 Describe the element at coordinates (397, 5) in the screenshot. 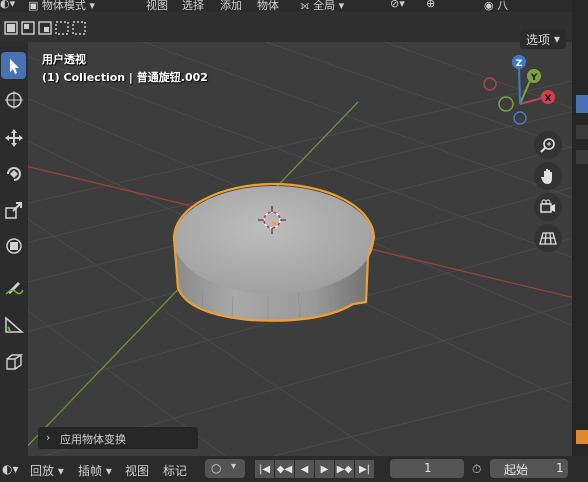

I see `snap-icon: ⊘▾` at that location.